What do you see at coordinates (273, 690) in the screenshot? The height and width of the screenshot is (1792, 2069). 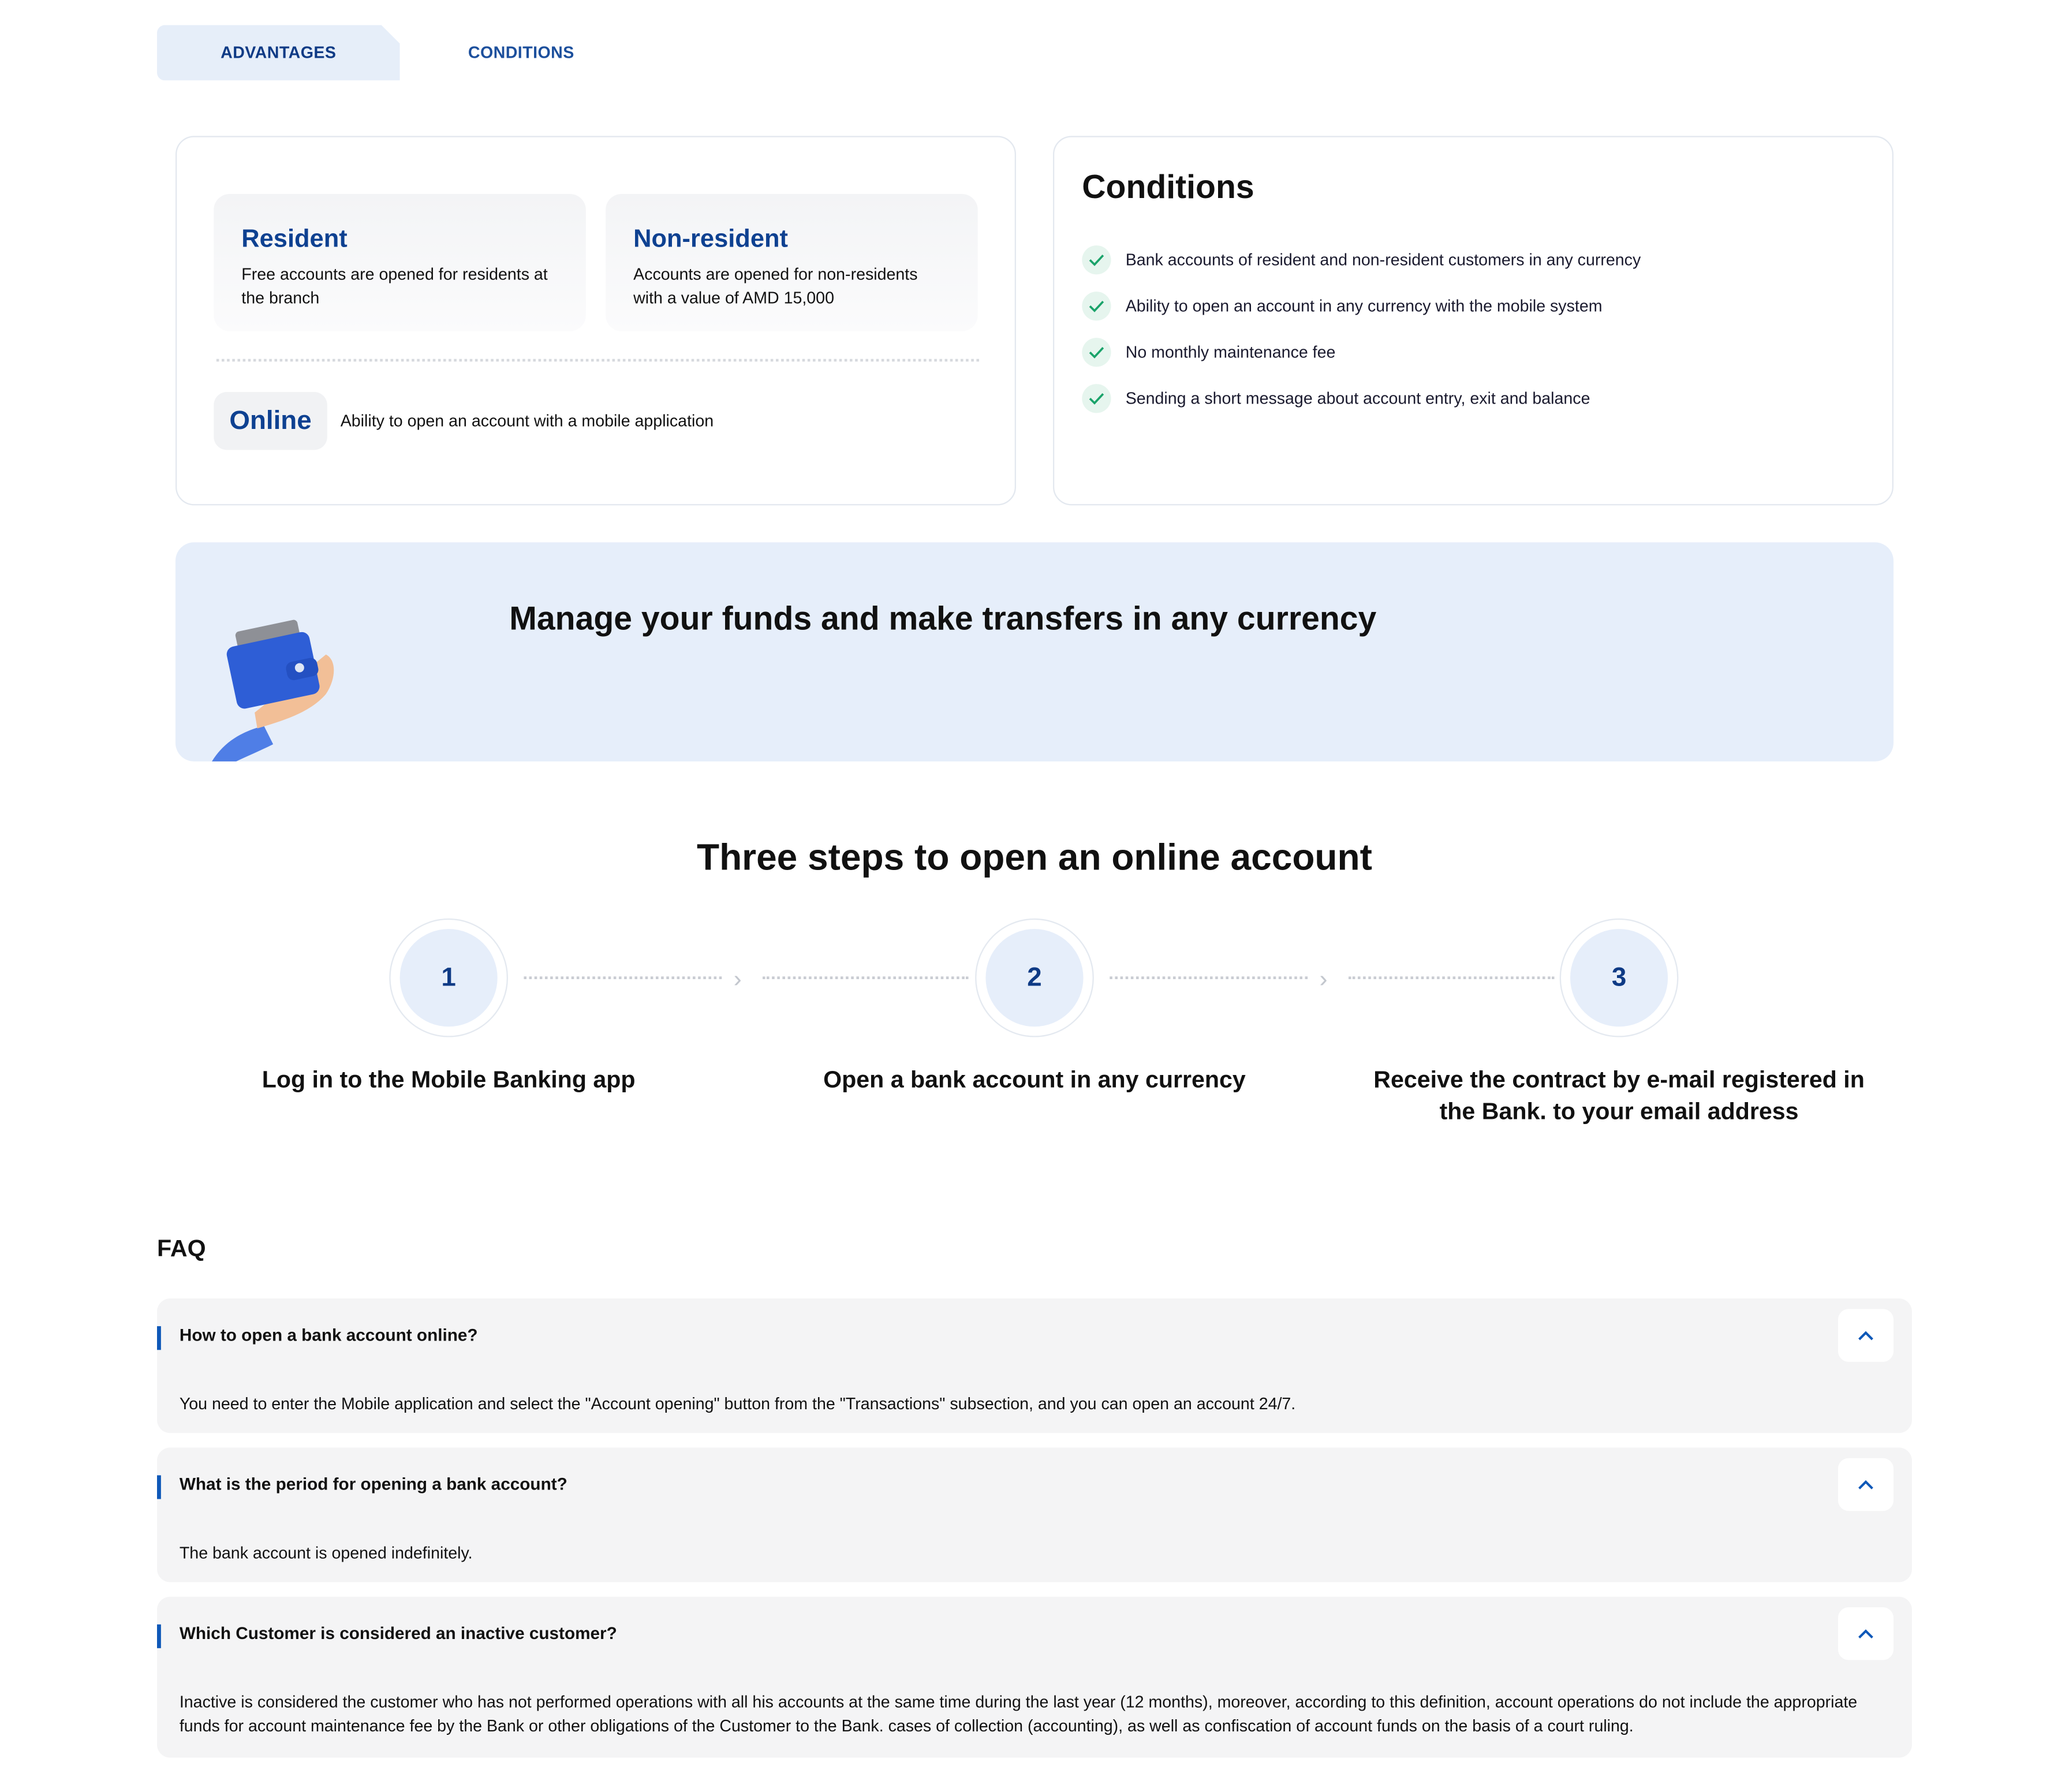 I see `wallet-hand-icon` at bounding box center [273, 690].